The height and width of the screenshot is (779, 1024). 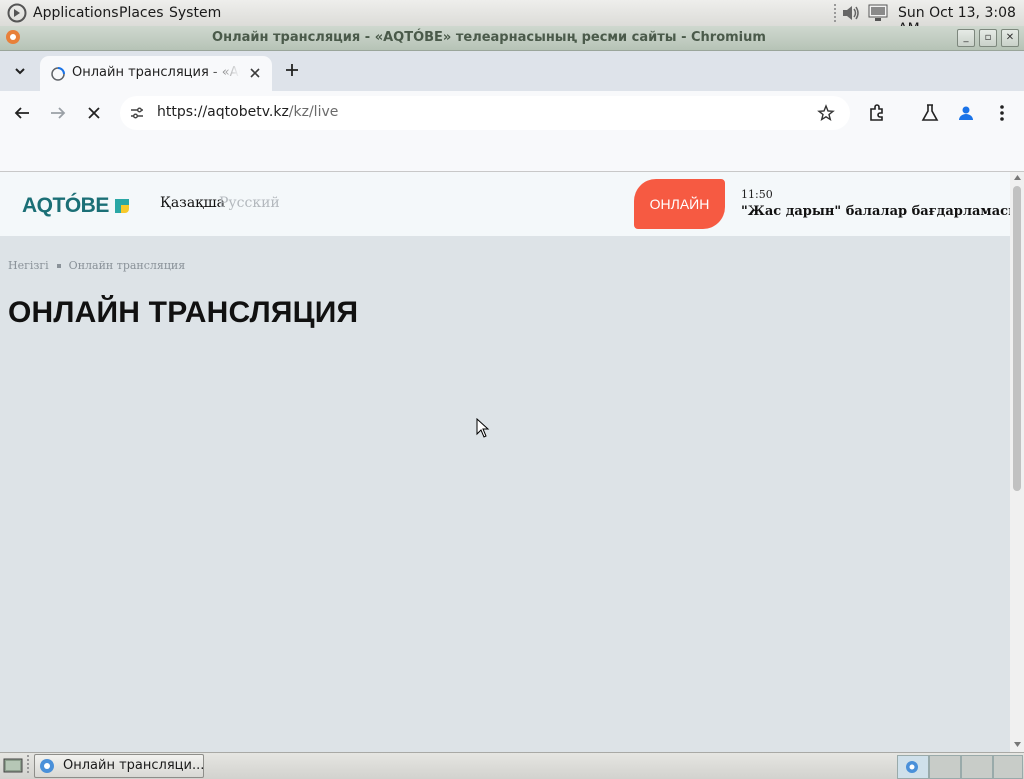 What do you see at coordinates (58, 265) in the screenshot?
I see `breadcrumb-separator` at bounding box center [58, 265].